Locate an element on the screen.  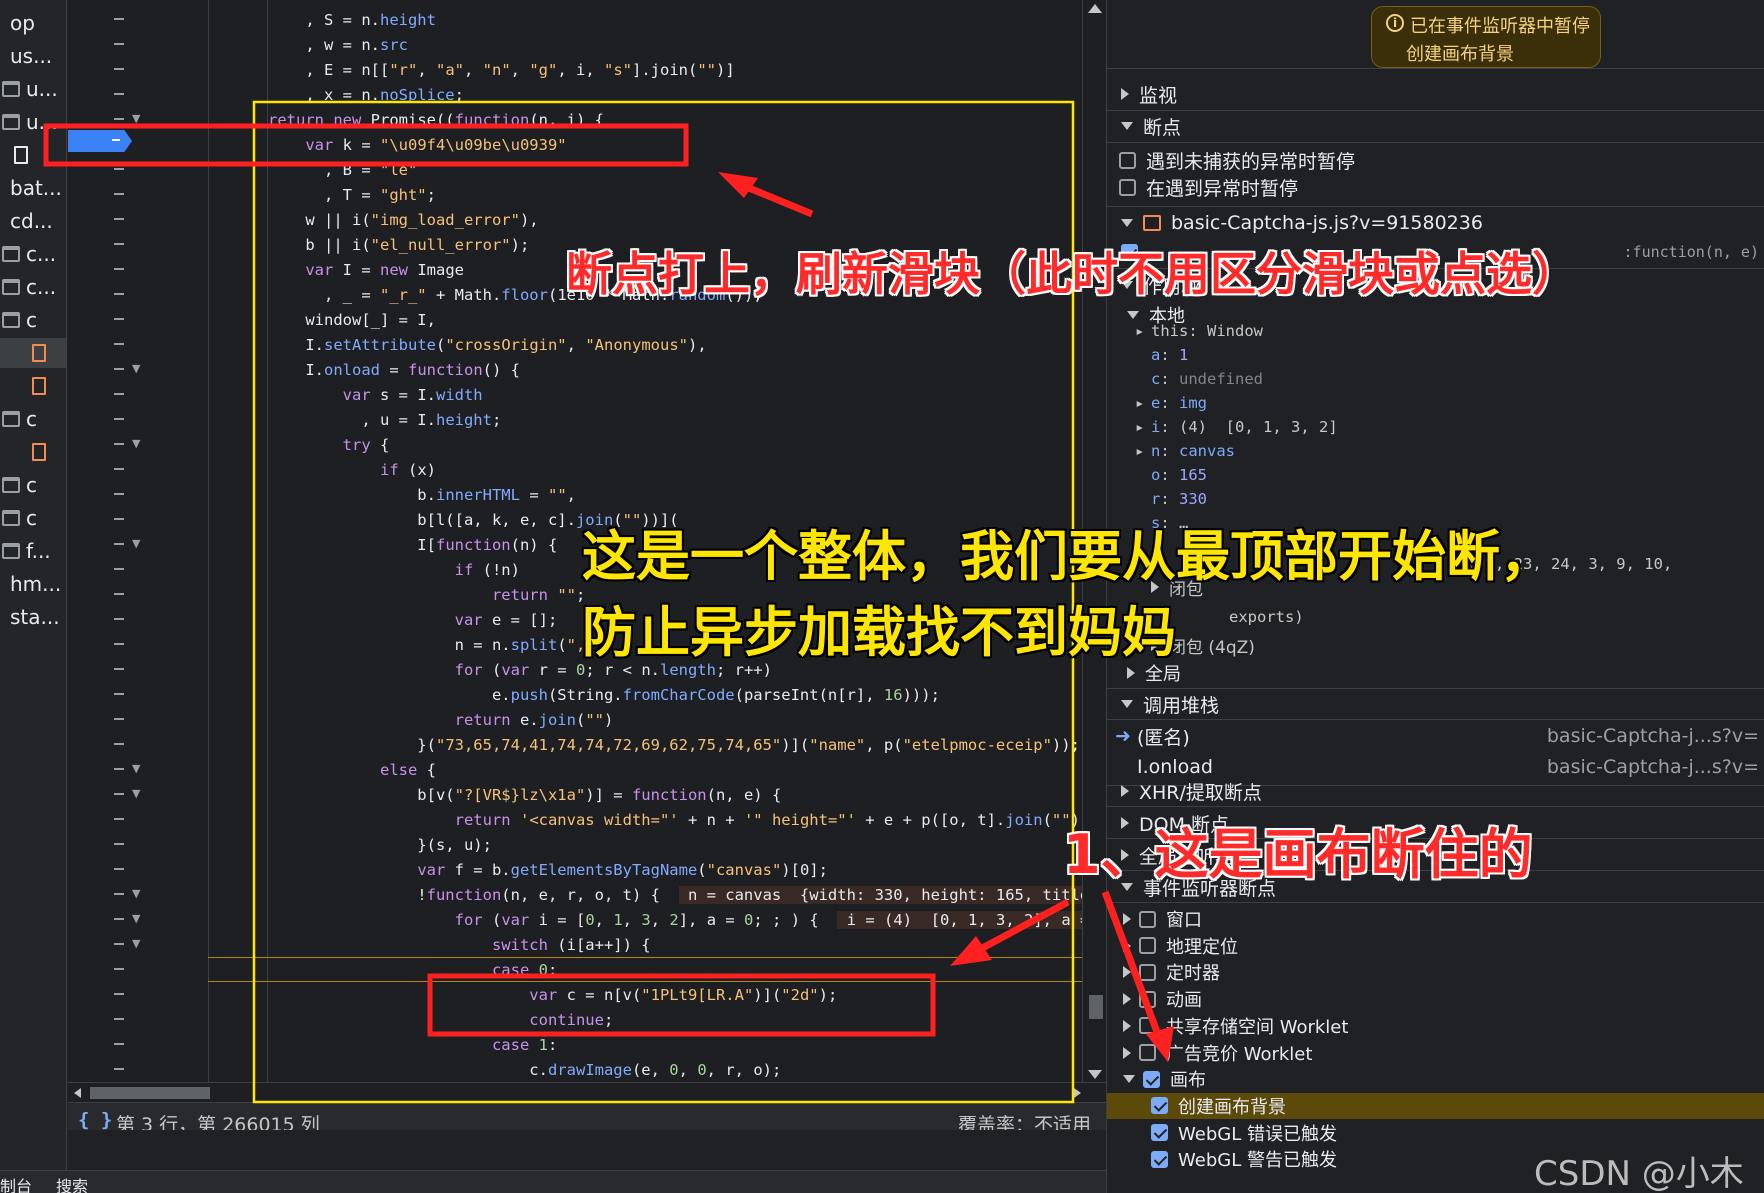
code-line: , B = "le" is located at coordinates (342, 170).